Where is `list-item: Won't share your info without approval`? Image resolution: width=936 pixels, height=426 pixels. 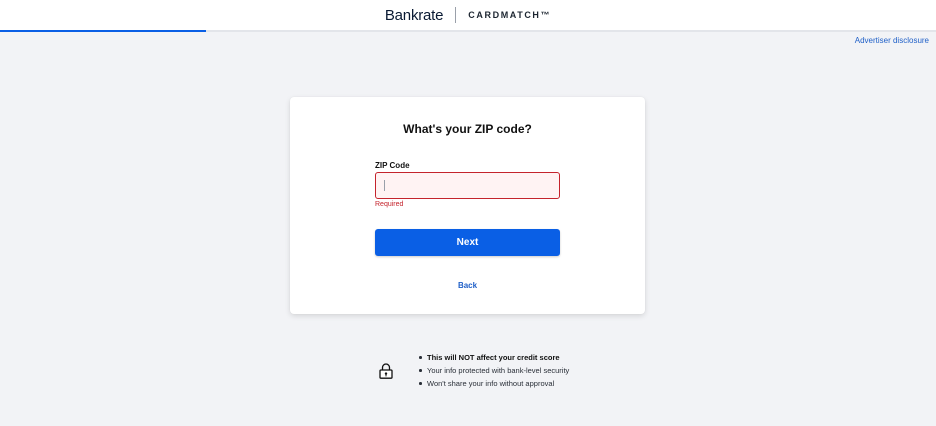
list-item: Won't share your info without approval is located at coordinates (494, 383).